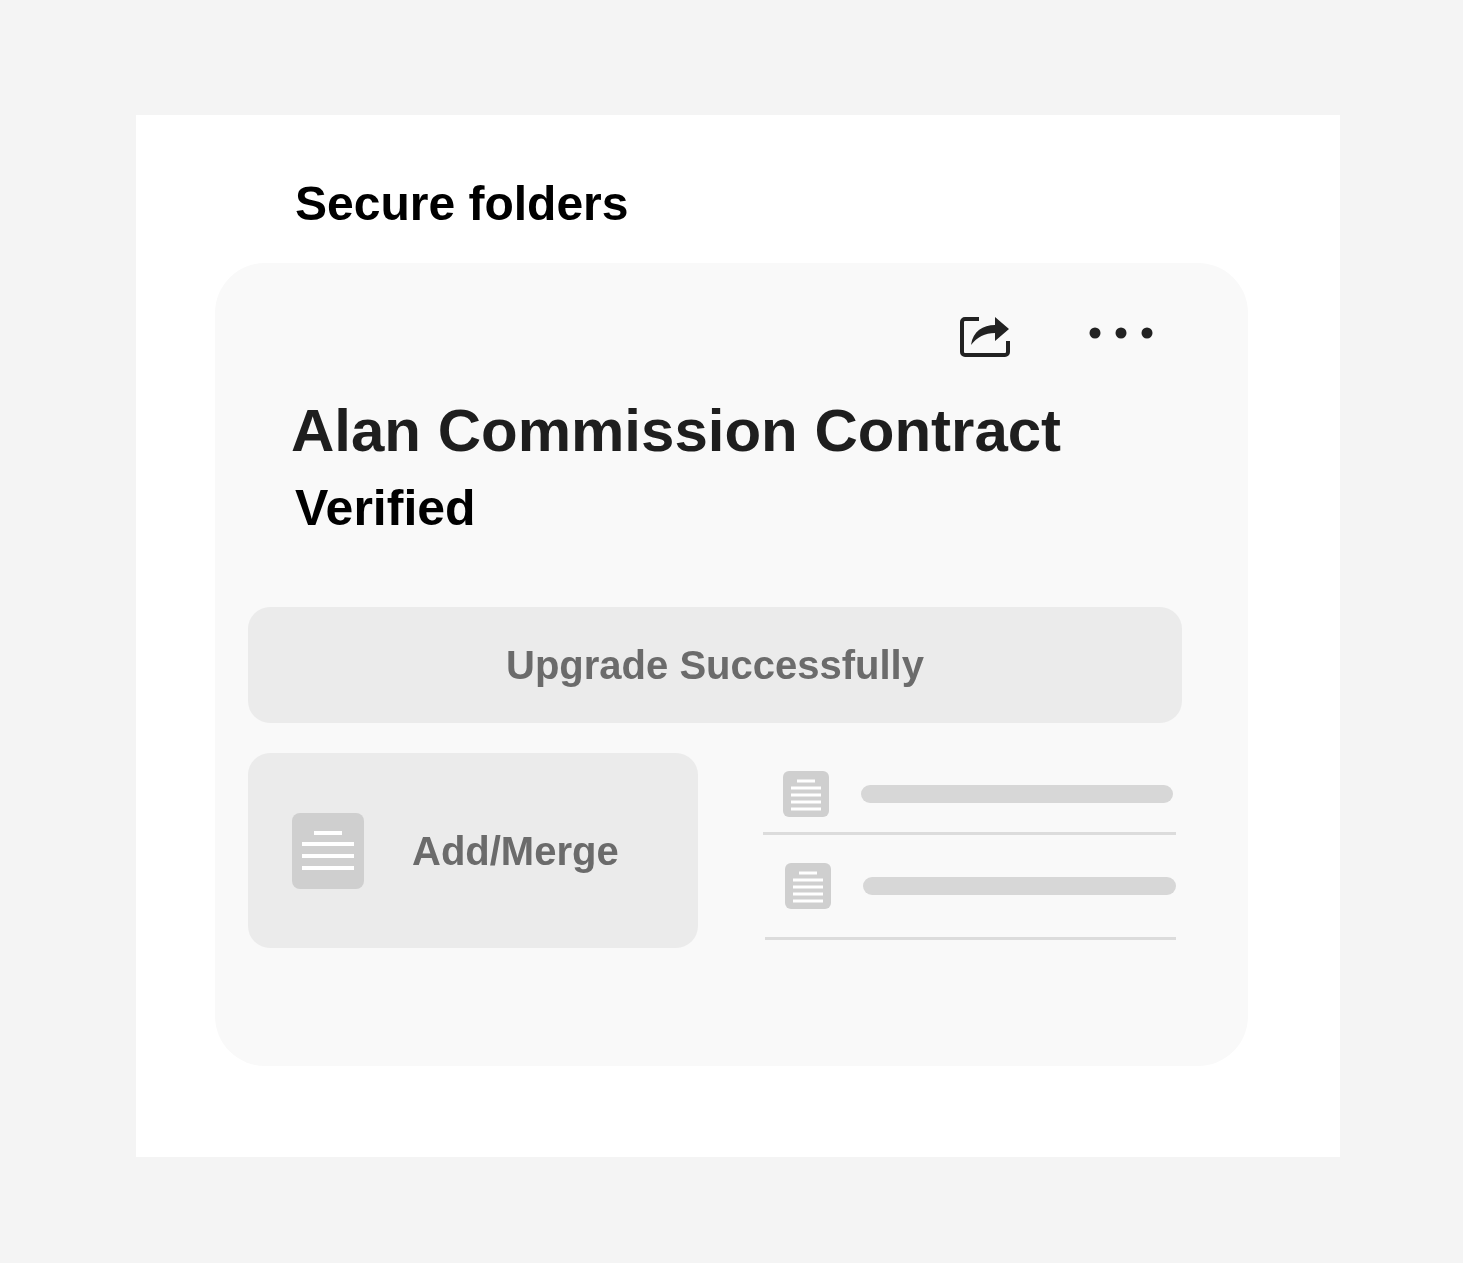  What do you see at coordinates (715, 665) in the screenshot?
I see `status-banner: Upgrade Successfully` at bounding box center [715, 665].